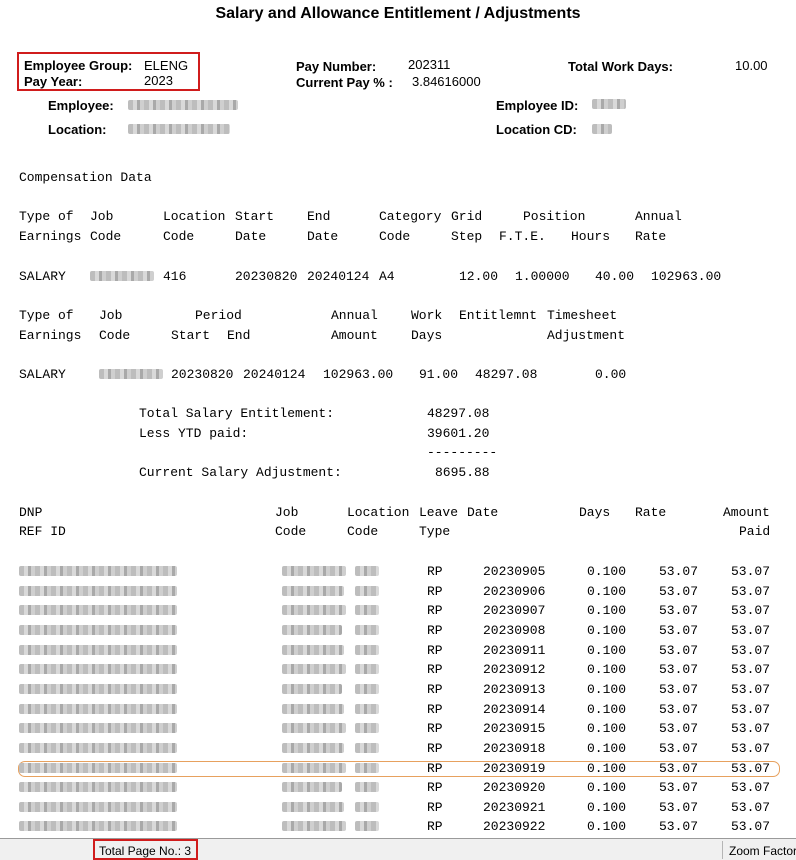 This screenshot has height=860, width=796. Describe the element at coordinates (410, 216) in the screenshot. I see `comp-header: Category` at that location.